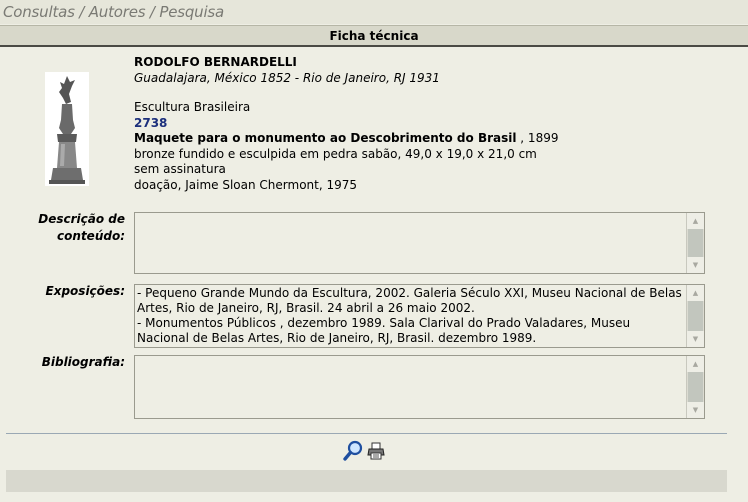 This screenshot has height=502, width=748. I want to click on toolbar, so click(367, 451).